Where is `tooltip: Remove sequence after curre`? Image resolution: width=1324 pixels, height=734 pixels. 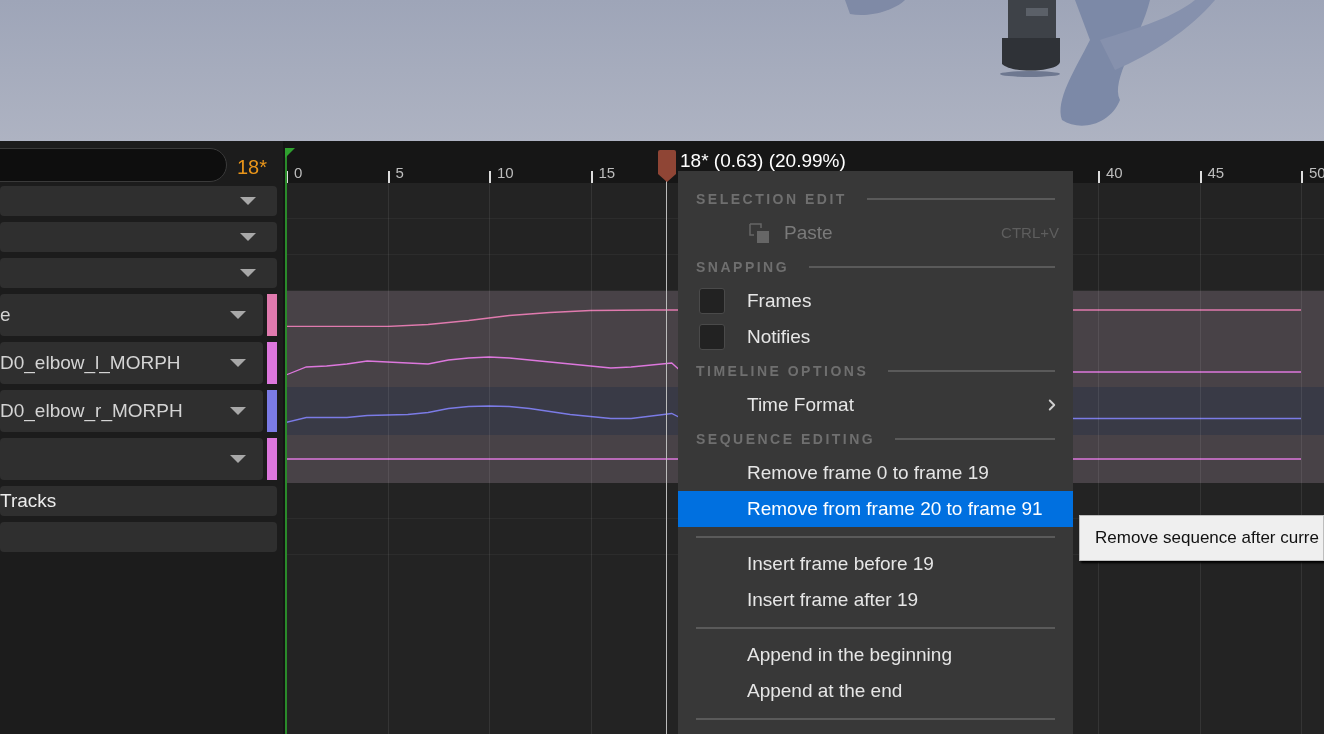 tooltip: Remove sequence after curre is located at coordinates (1201, 538).